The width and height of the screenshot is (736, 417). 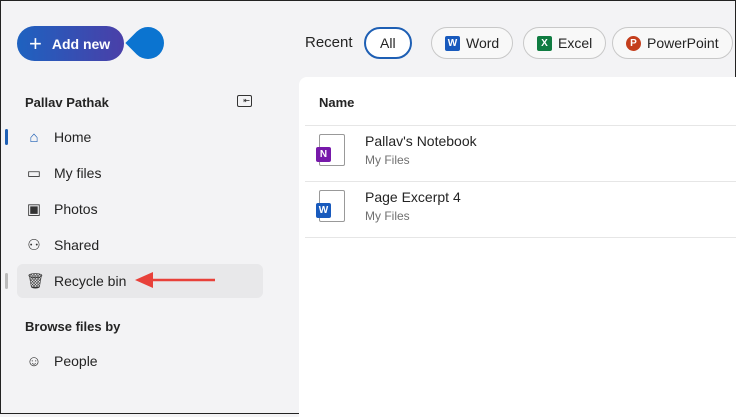 What do you see at coordinates (388, 206) in the screenshot?
I see `file-row: W Page Excerpt 4 My Files` at bounding box center [388, 206].